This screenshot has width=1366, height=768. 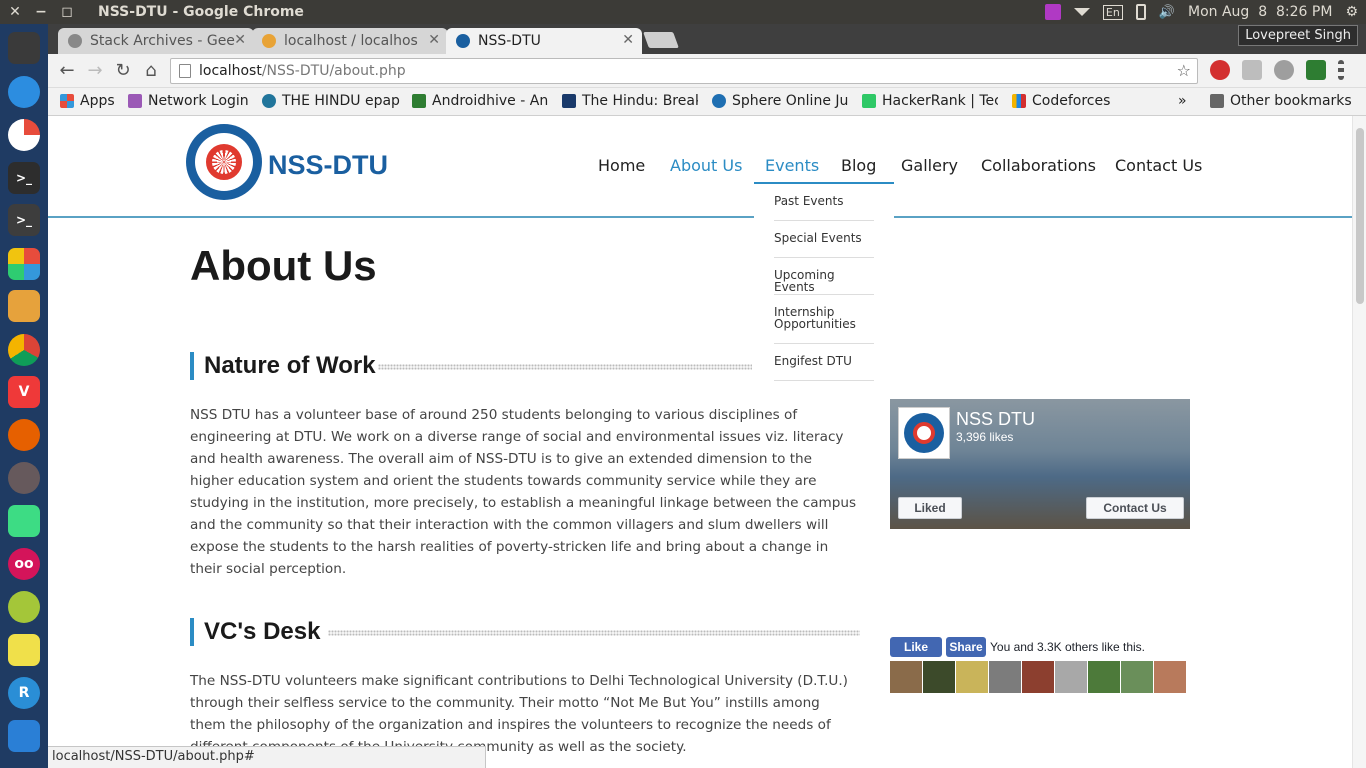 I want to click on browser-tab: localhost / localhos ✕, so click(x=350, y=41).